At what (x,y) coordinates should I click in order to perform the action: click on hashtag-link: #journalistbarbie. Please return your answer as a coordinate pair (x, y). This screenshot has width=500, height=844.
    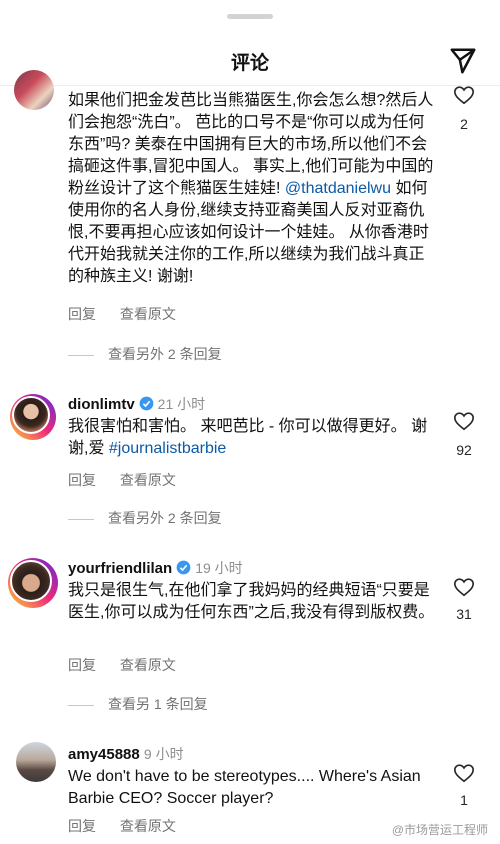
    Looking at the image, I should click on (167, 448).